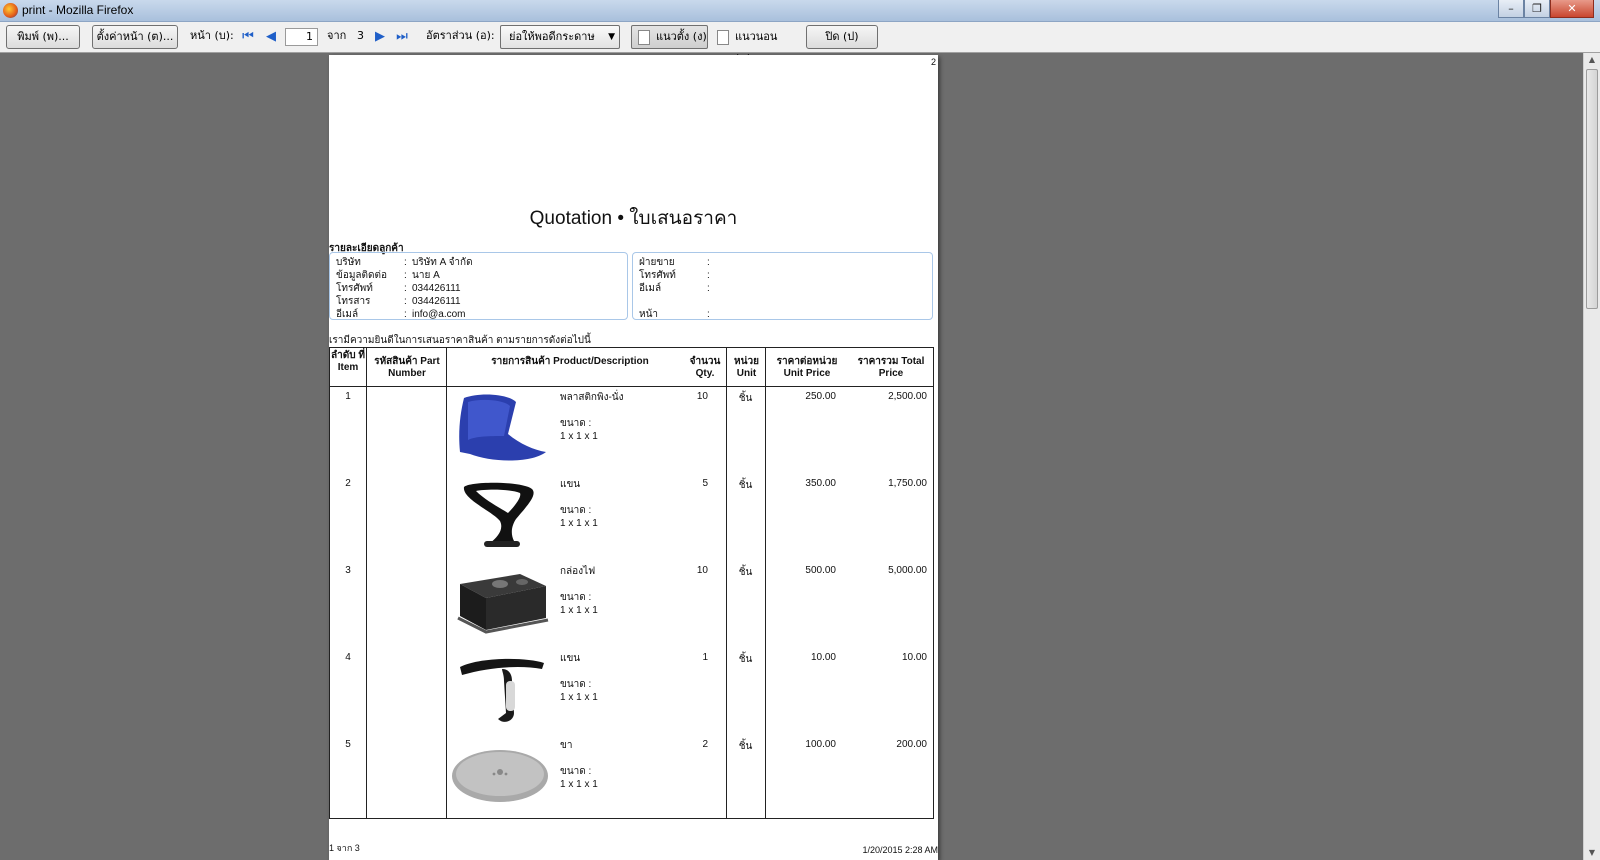 This screenshot has height=860, width=1600. What do you see at coordinates (723, 37) in the screenshot?
I see `landscape-page-icon` at bounding box center [723, 37].